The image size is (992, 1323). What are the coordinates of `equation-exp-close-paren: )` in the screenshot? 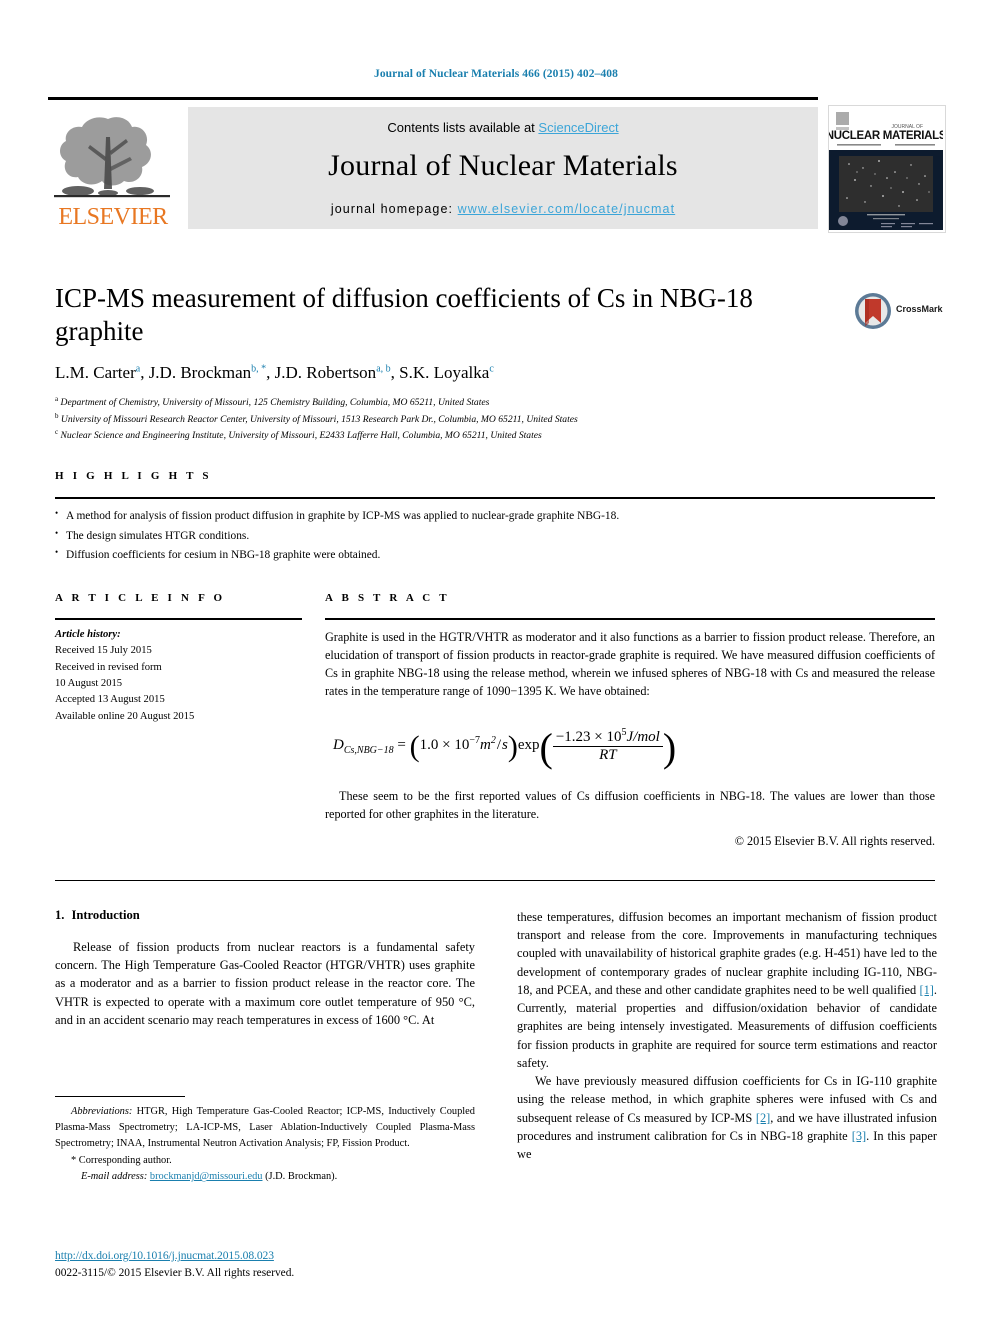 It's located at (669, 747).